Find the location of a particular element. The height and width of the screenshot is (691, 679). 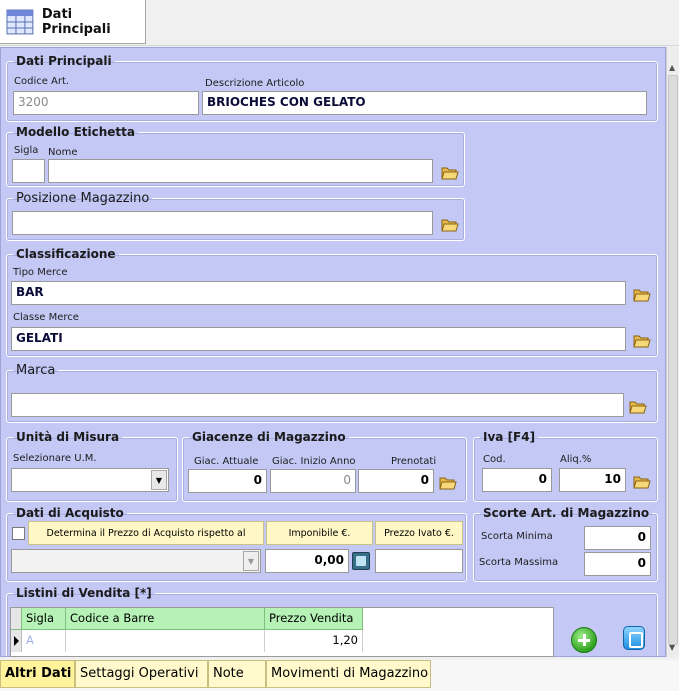

iva-aliq-label: Aliq.% is located at coordinates (576, 459).